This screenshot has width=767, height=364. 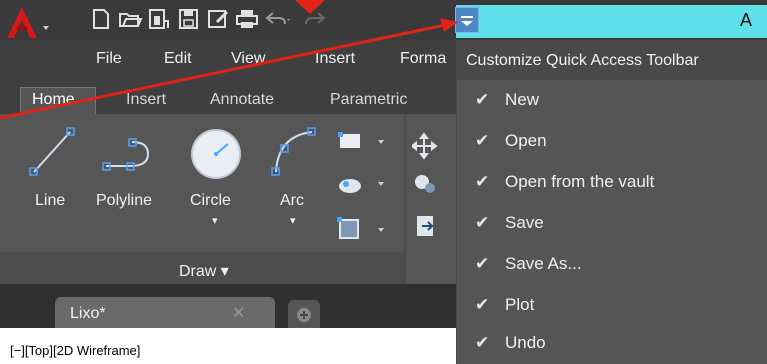 What do you see at coordinates (520, 304) in the screenshot?
I see `menu-item-label: Plot` at bounding box center [520, 304].